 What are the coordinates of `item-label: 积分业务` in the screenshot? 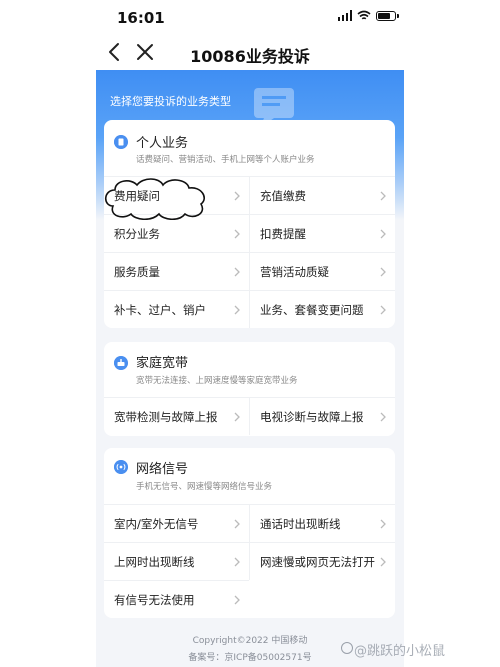 It's located at (137, 234).